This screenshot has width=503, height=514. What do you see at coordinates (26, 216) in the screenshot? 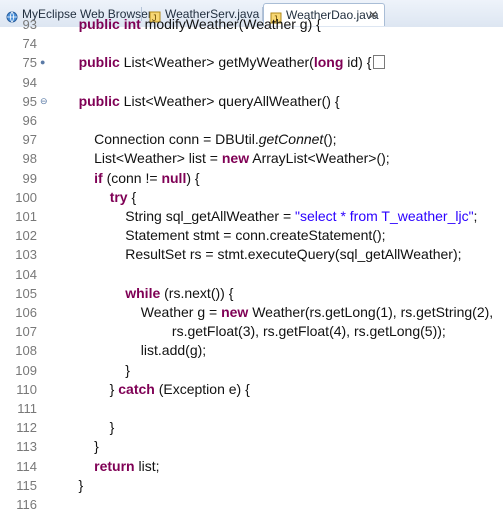
I see `line-number: 101` at bounding box center [26, 216].